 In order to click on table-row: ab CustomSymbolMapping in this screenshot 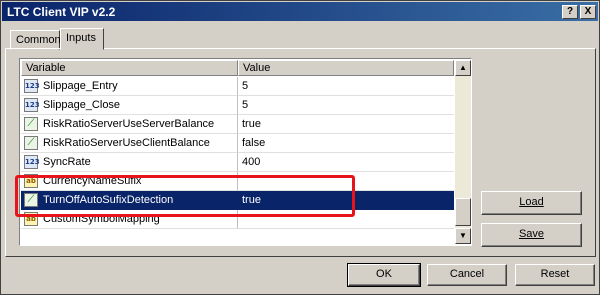, I will do `click(237, 219)`.